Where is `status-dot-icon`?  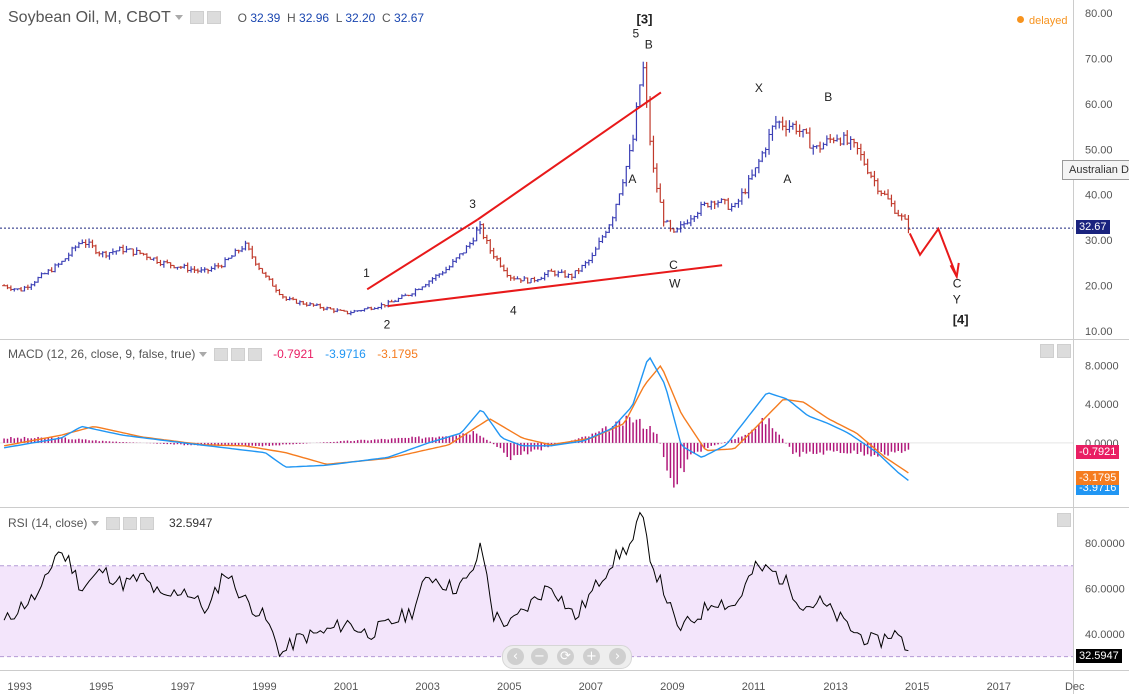 status-dot-icon is located at coordinates (1020, 20).